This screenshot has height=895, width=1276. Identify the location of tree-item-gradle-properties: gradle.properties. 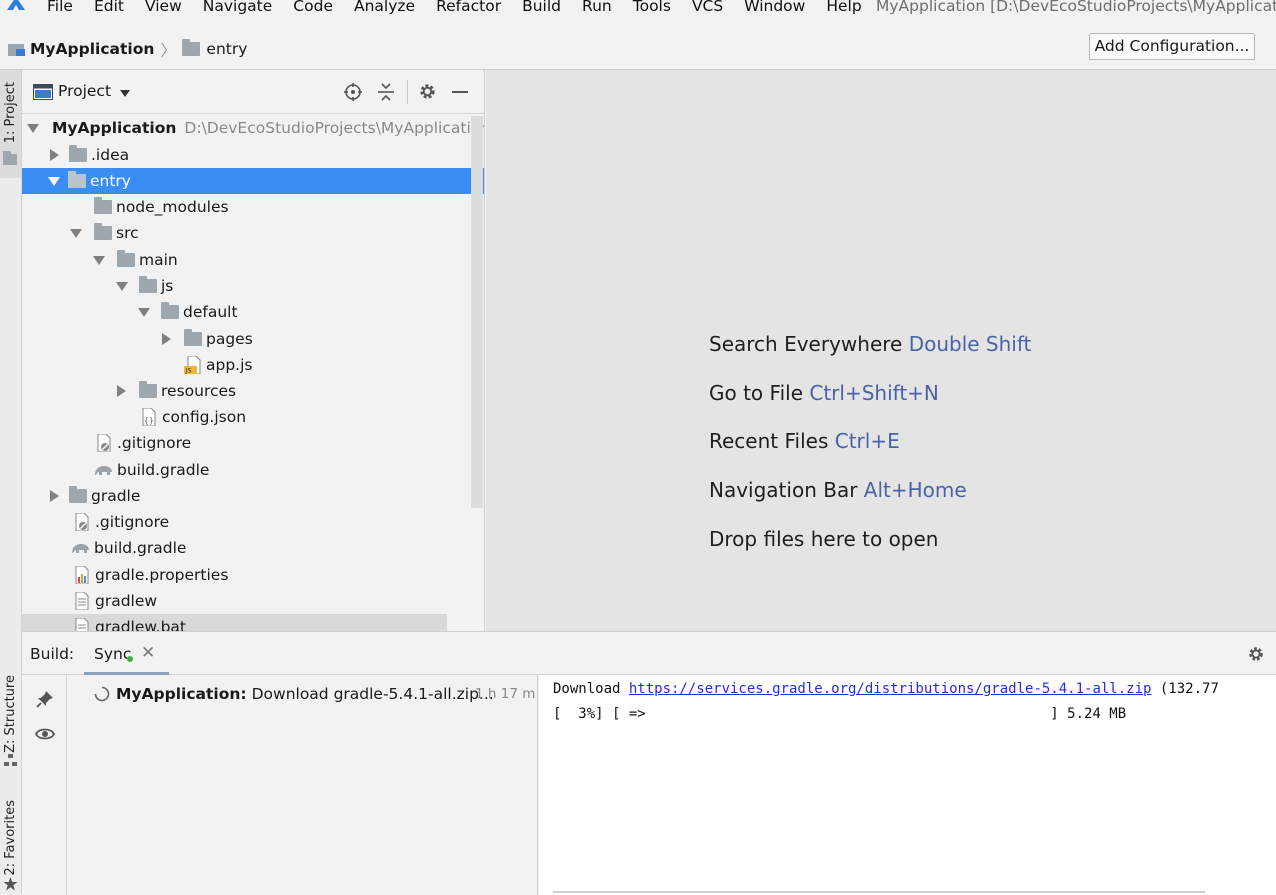
(253, 575).